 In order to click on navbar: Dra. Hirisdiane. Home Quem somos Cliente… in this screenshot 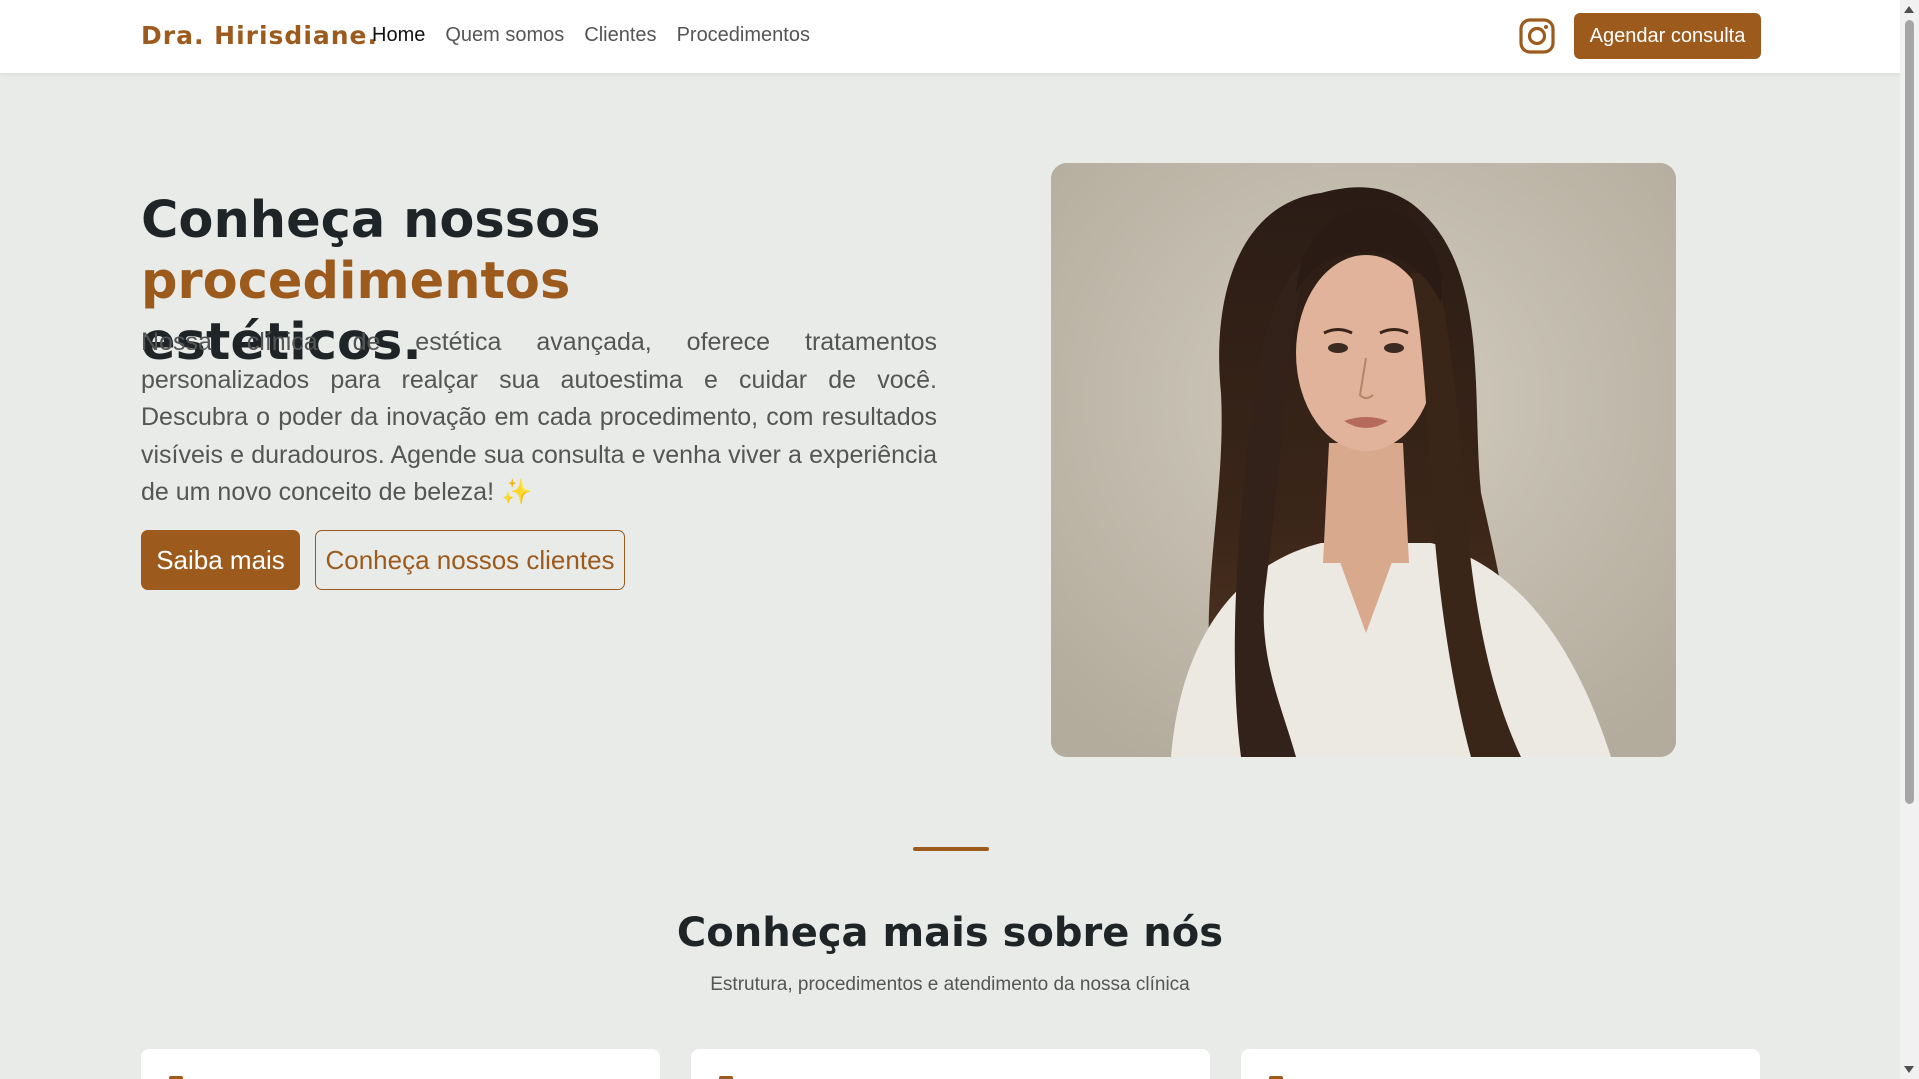, I will do `click(950, 36)`.